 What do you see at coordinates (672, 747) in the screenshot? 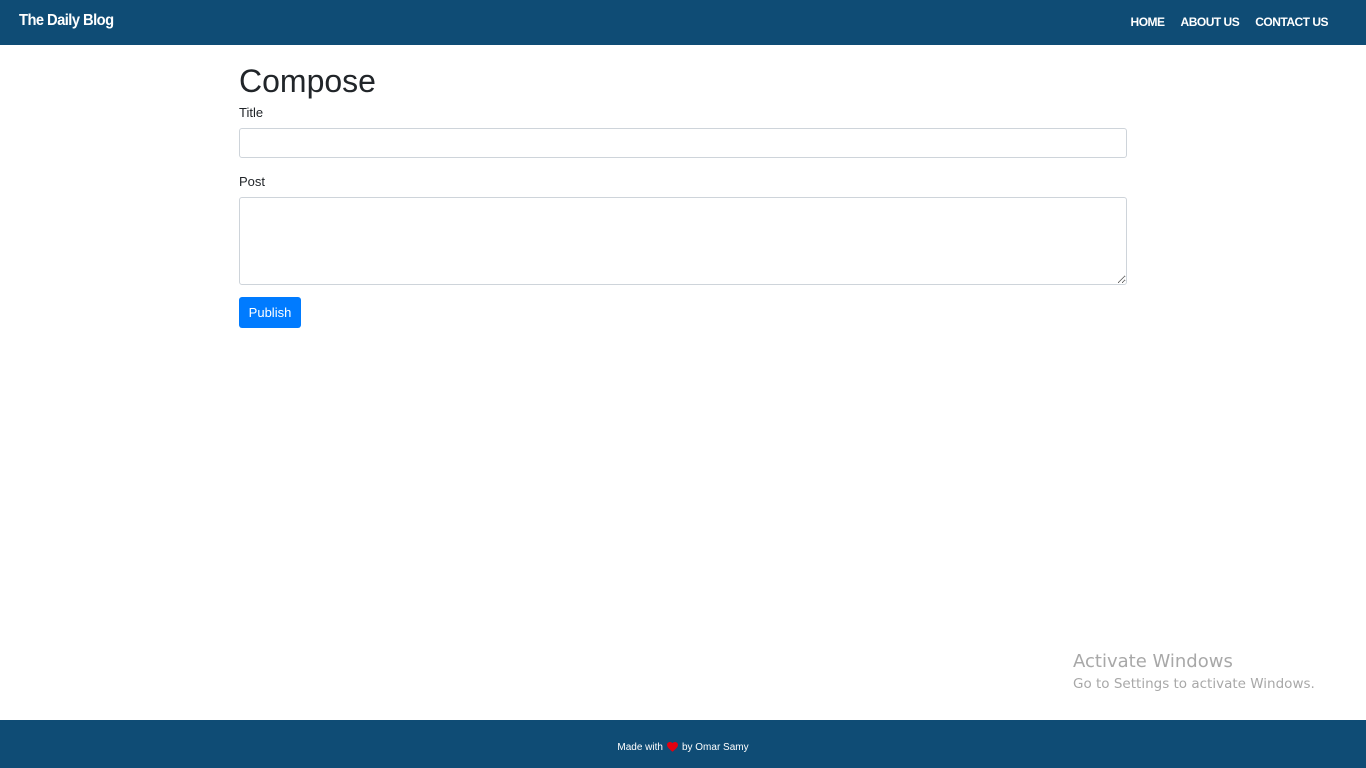
I see `heart-icon` at bounding box center [672, 747].